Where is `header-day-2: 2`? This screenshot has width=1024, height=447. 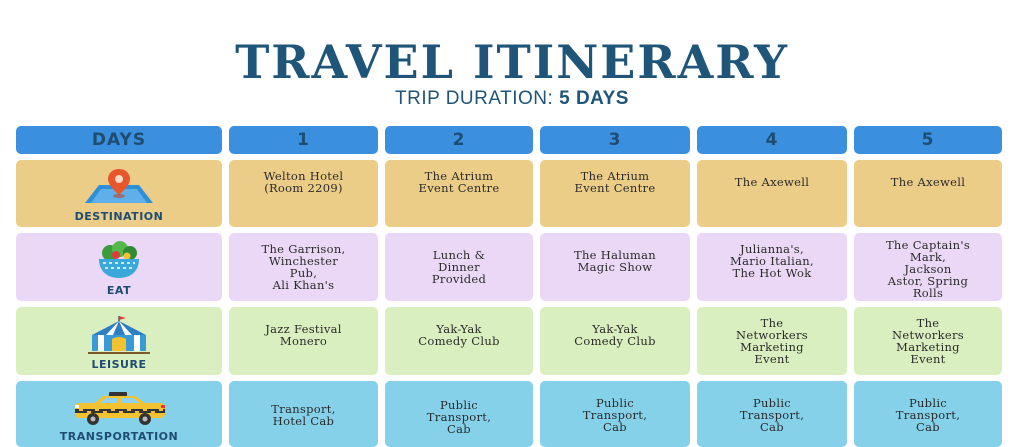 header-day-2: 2 is located at coordinates (459, 140).